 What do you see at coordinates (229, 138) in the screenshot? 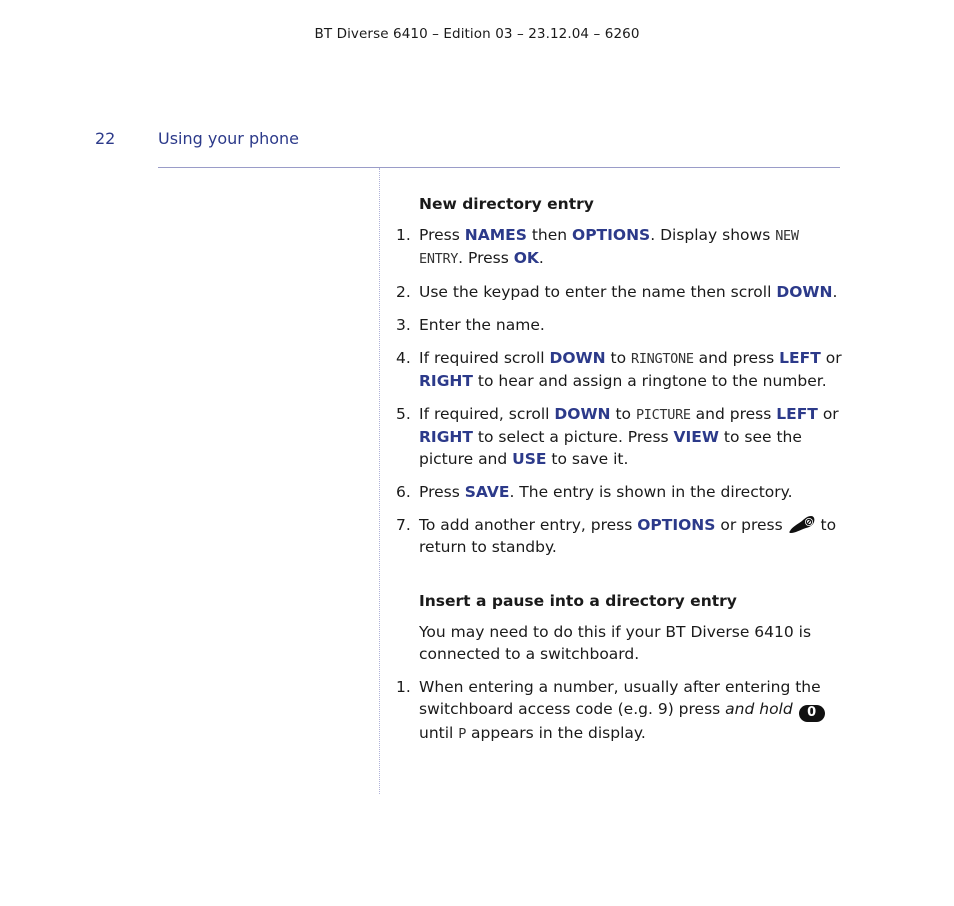
I see `section-title: Using your phone` at bounding box center [229, 138].